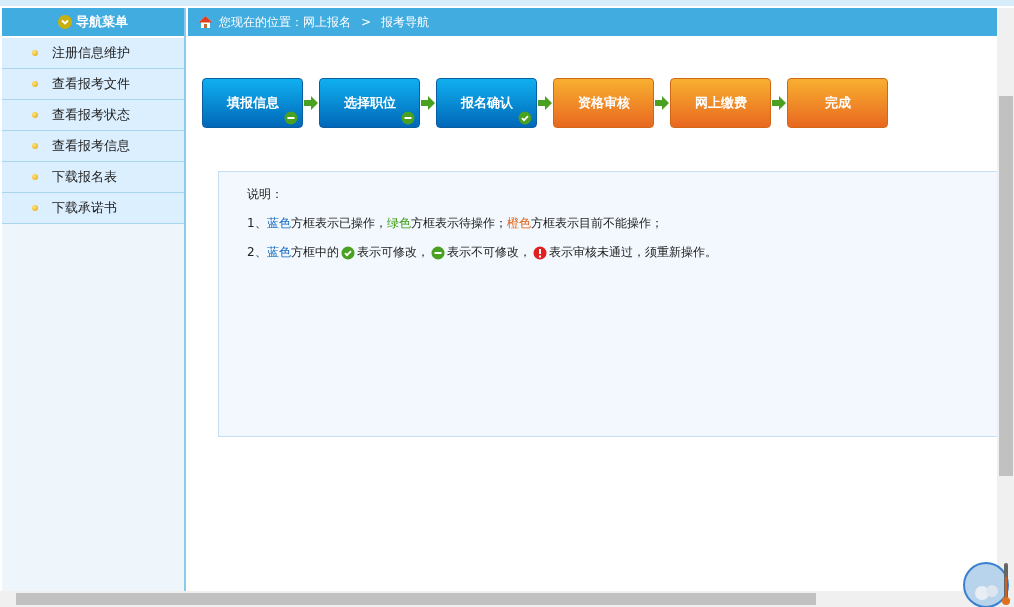 The width and height of the screenshot is (1014, 607). What do you see at coordinates (518, 223) in the screenshot?
I see `notes-text: 橙色` at bounding box center [518, 223].